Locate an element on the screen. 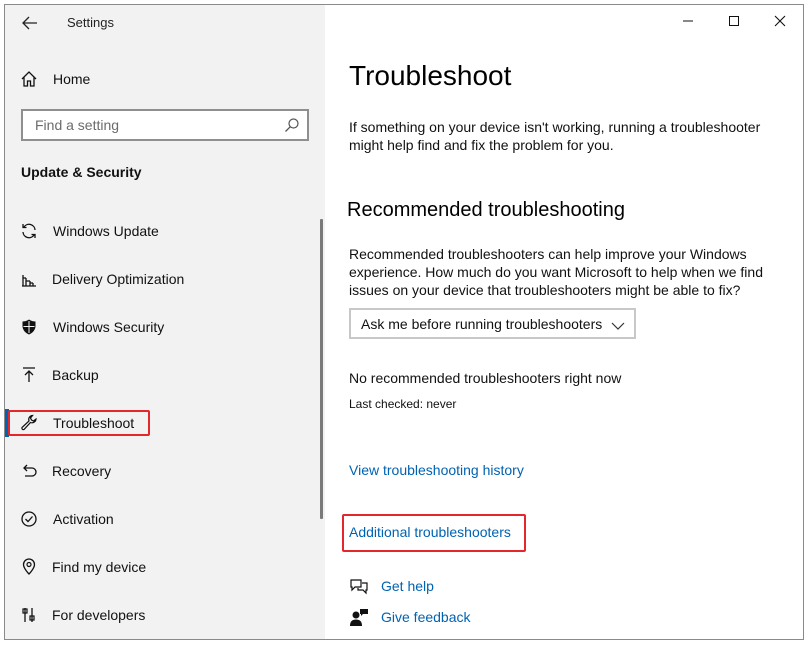 Image resolution: width=810 pixels, height=649 pixels. sidebar-item-backup: Backup is located at coordinates (165, 375).